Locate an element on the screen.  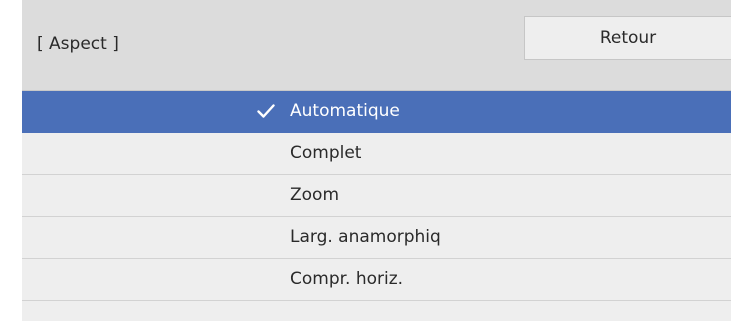
back-button: Retour is located at coordinates (627, 38).